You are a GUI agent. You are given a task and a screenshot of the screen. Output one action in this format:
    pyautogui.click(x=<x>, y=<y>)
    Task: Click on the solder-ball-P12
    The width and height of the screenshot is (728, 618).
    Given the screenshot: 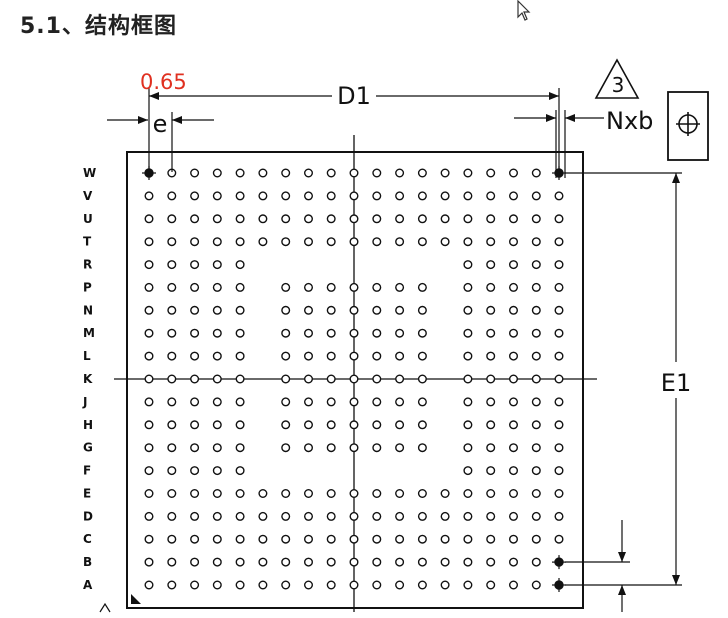 What is the action you would take?
    pyautogui.click(x=400, y=287)
    